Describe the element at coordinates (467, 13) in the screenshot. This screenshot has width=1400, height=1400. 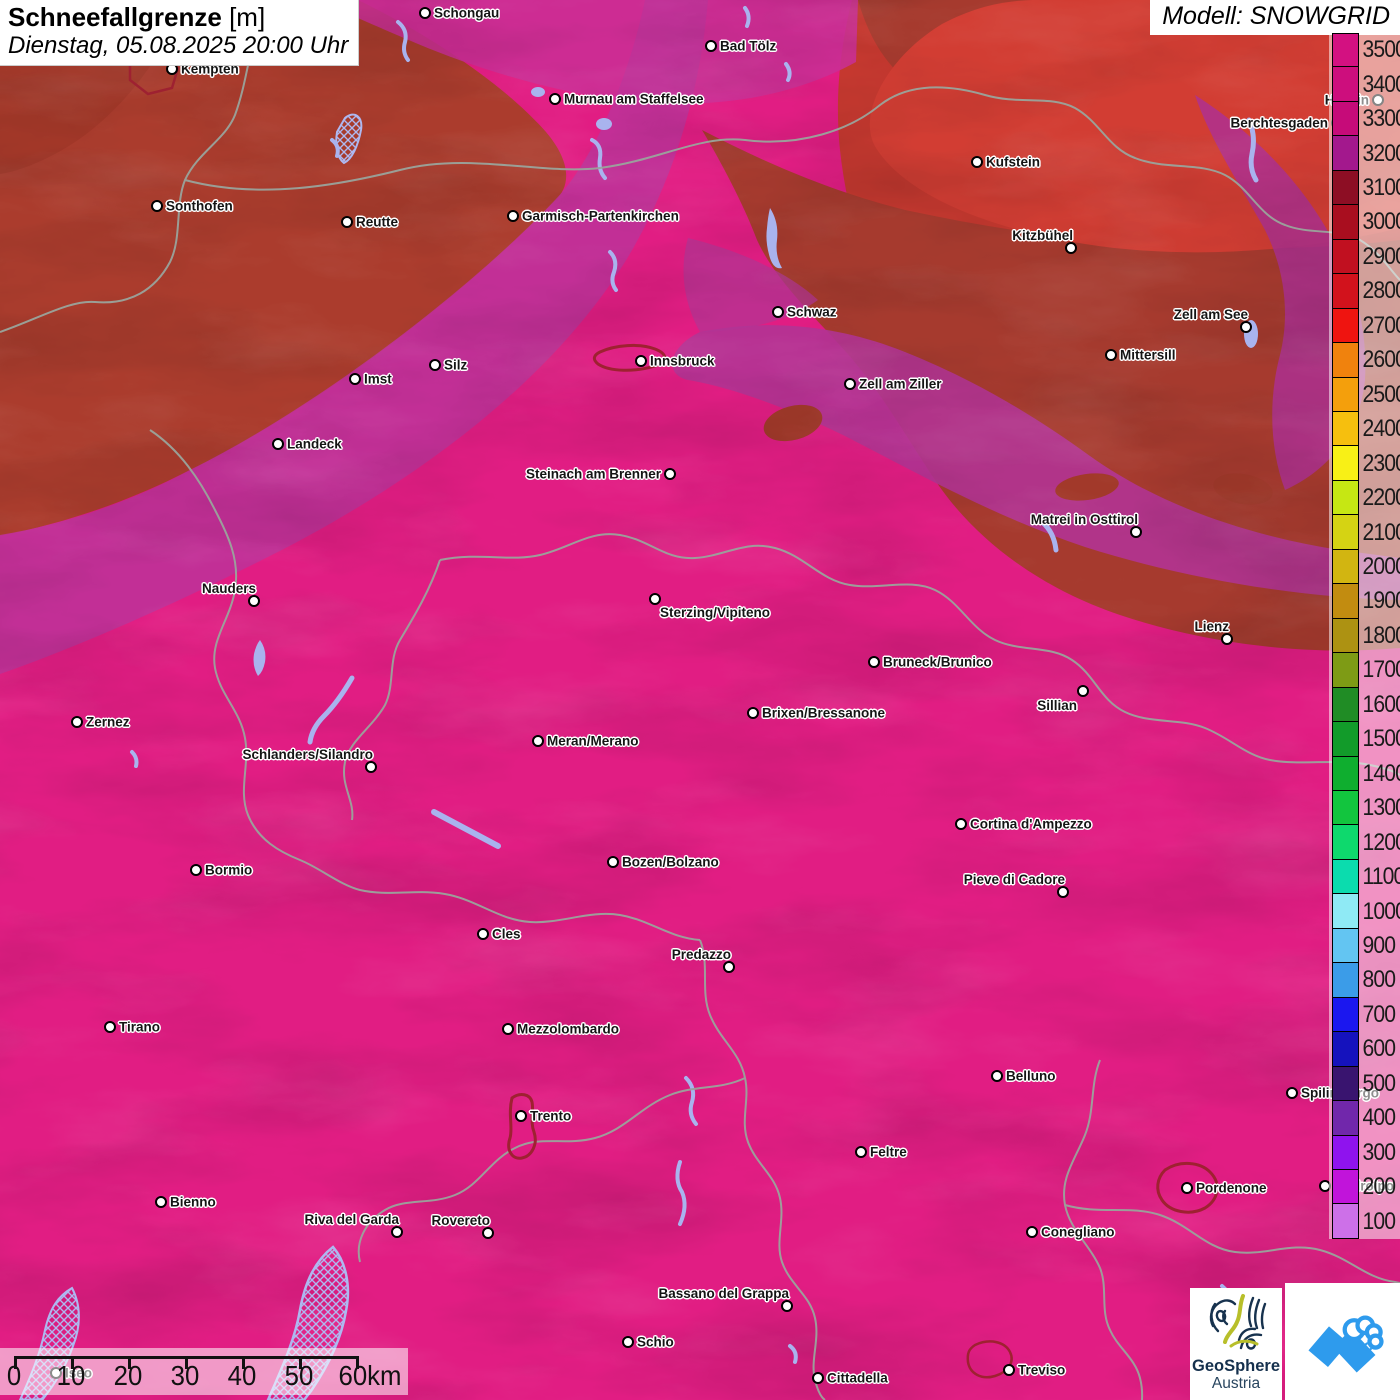
I see `city-label: Schongau` at that location.